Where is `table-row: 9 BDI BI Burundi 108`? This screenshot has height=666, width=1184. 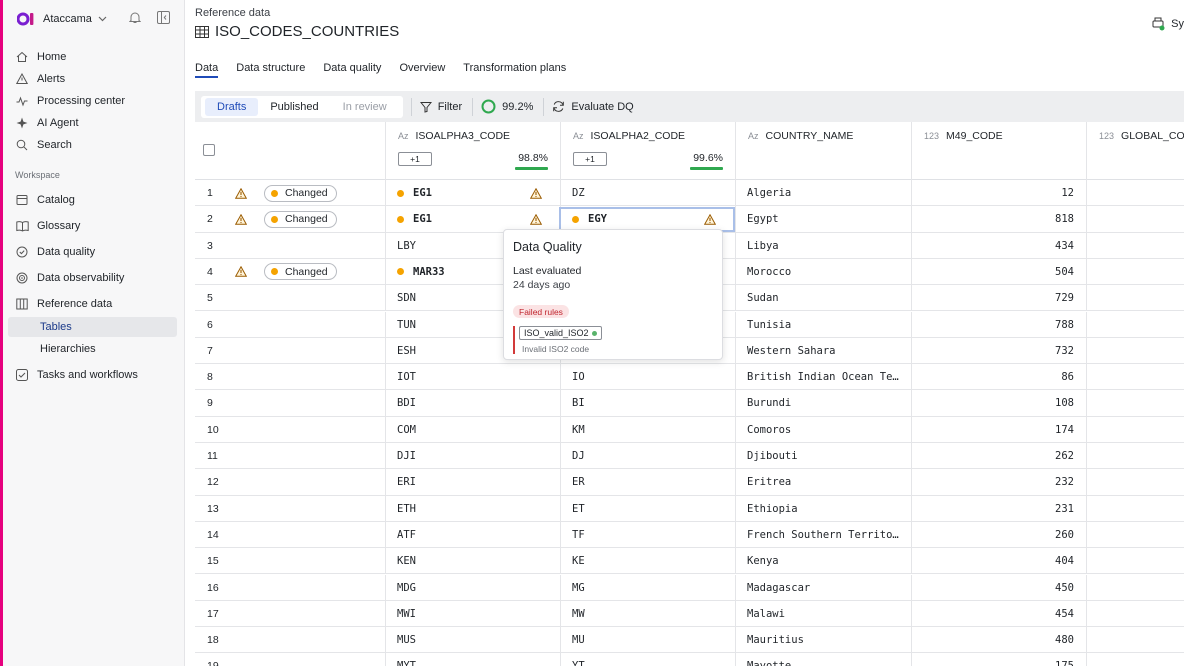 table-row: 9 BDI BI Burundi 108 is located at coordinates (689, 403).